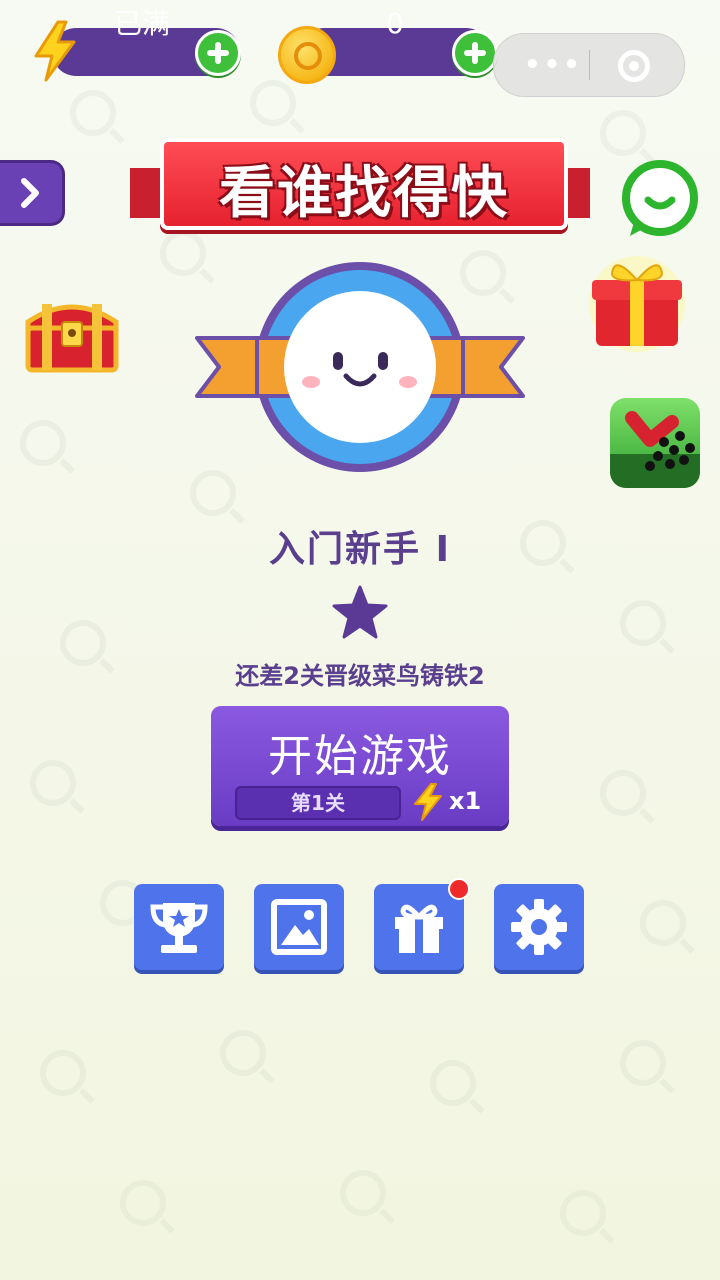 The image size is (720, 1280). I want to click on settings-button, so click(539, 927).